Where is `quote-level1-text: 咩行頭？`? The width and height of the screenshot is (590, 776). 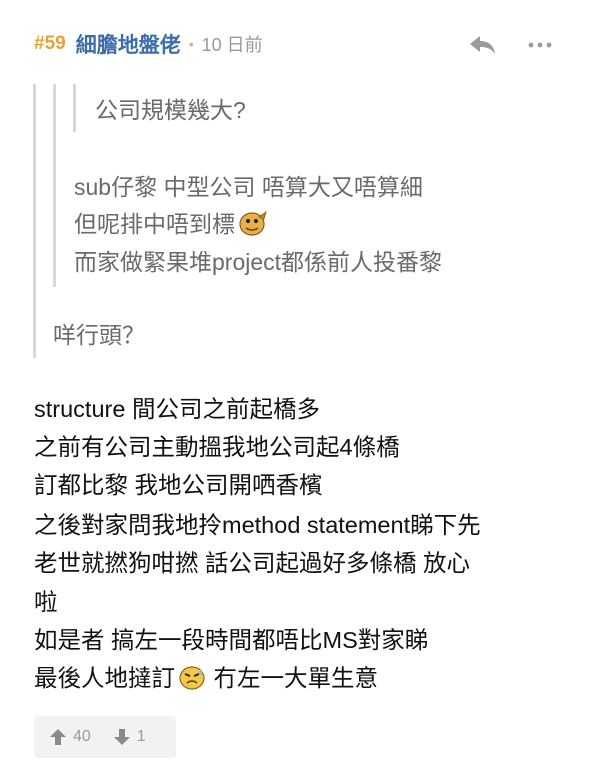
quote-level1-text: 咩行頭？ is located at coordinates (99, 335).